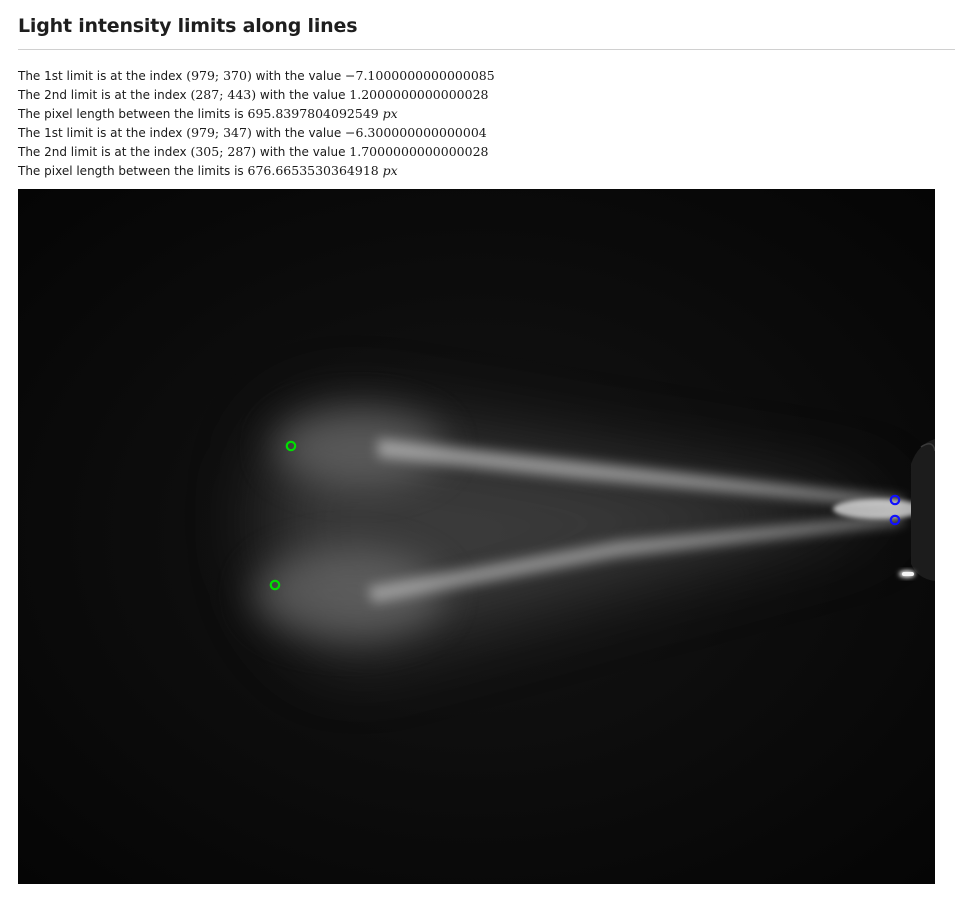 The width and height of the screenshot is (955, 904). Describe the element at coordinates (303, 152) in the screenshot. I see `result-line-5-middle: with the value` at that location.